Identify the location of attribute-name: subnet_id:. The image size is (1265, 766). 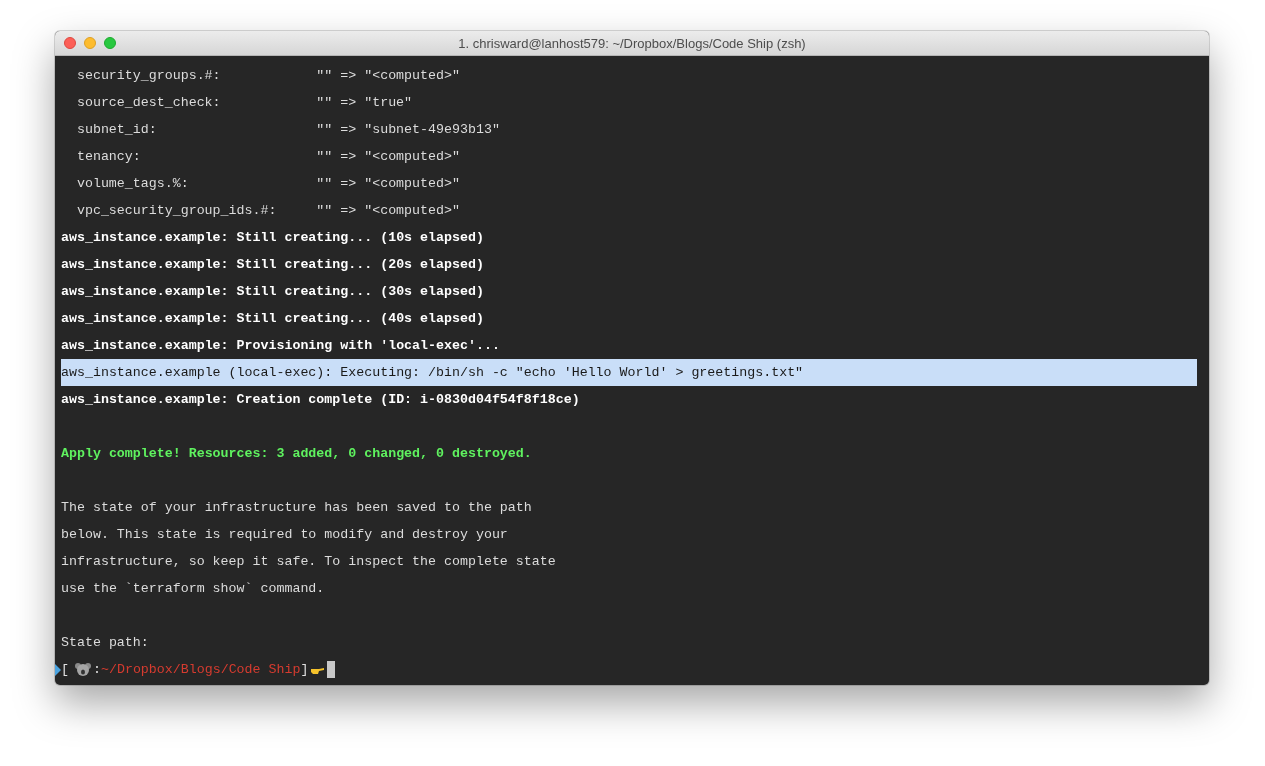
(117, 129).